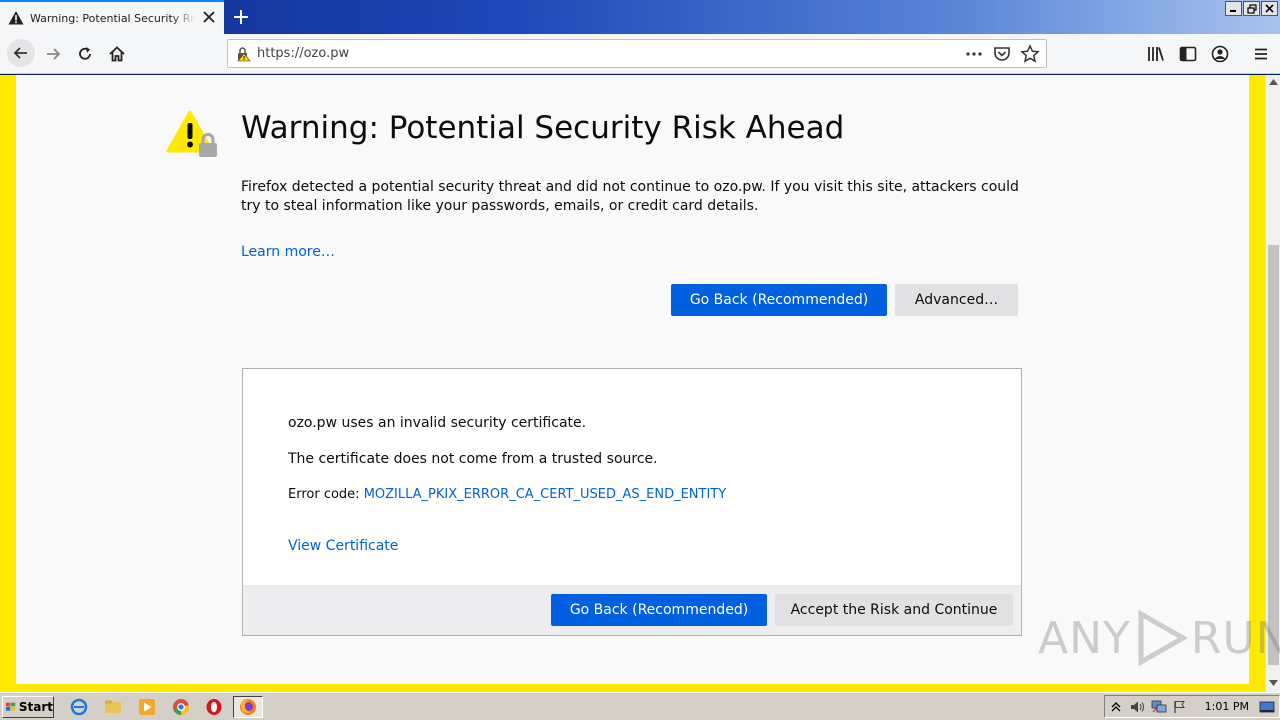 Image resolution: width=1280 pixels, height=720 pixels. I want to click on go-back-button-bottom: Go Back (Recommended), so click(659, 610).